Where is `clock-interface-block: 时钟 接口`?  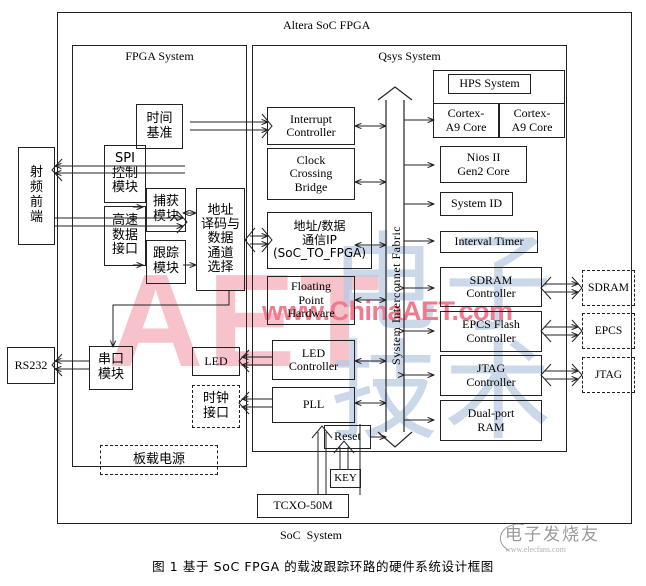 clock-interface-block: 时钟 接口 is located at coordinates (216, 406).